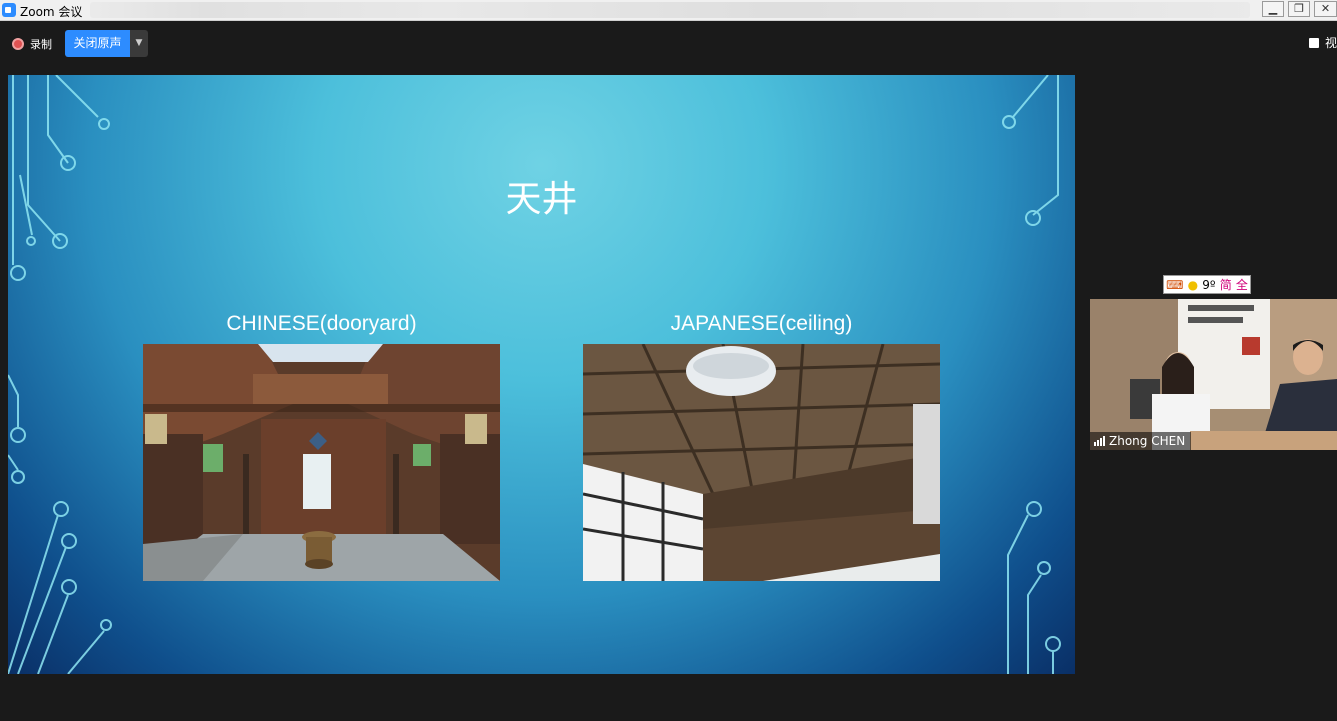  I want to click on chevron-down-icon: ▼, so click(139, 43).